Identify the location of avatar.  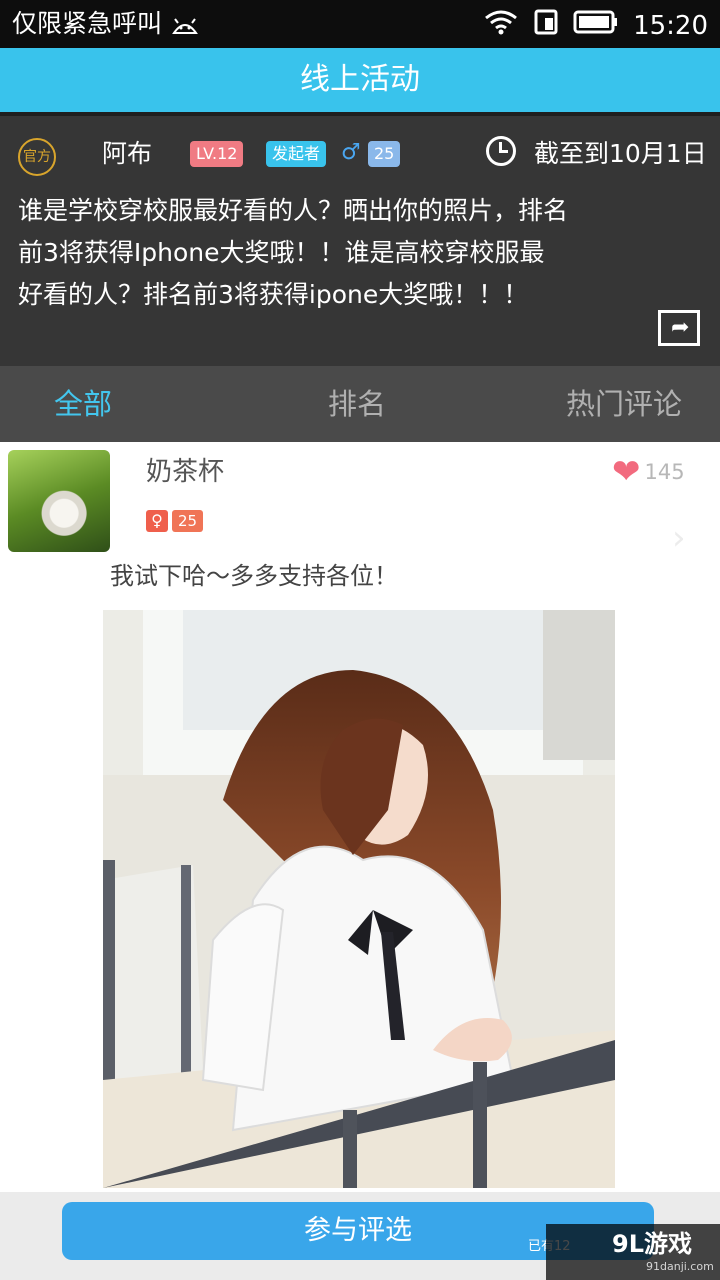
(59, 501).